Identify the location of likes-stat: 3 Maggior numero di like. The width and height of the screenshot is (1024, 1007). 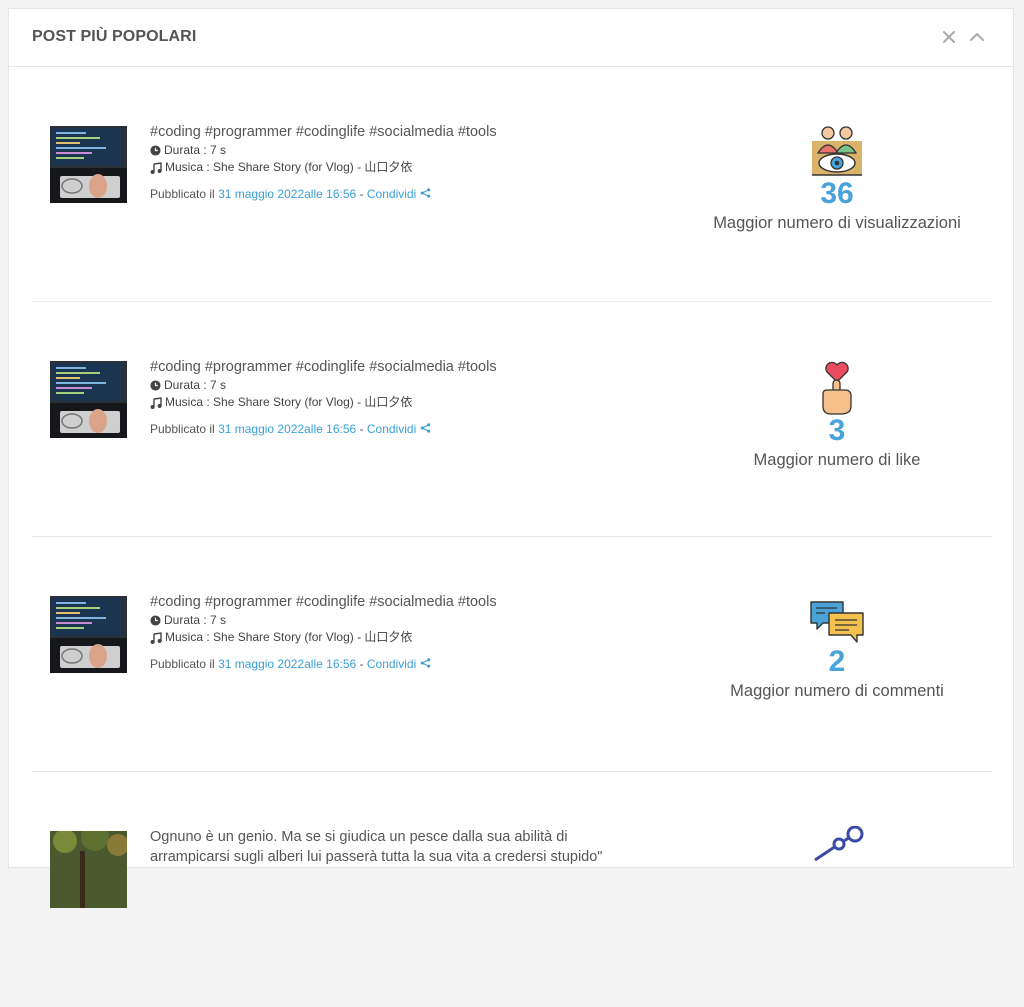
(837, 415).